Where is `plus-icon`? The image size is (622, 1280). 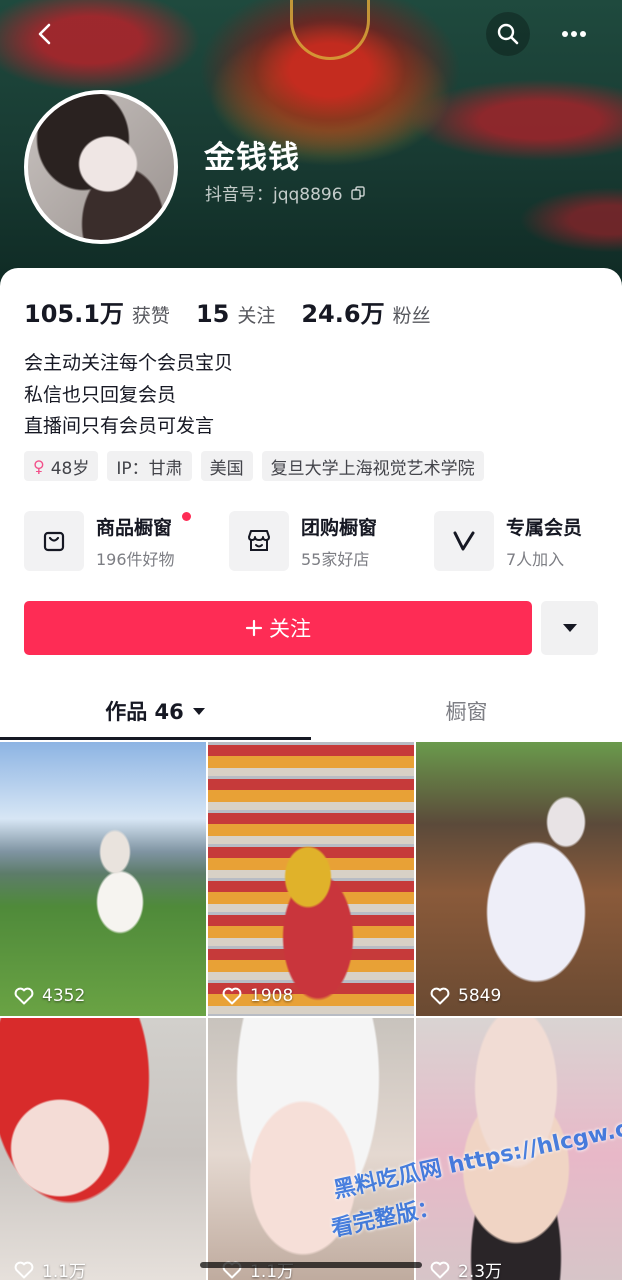
plus-icon is located at coordinates (254, 628).